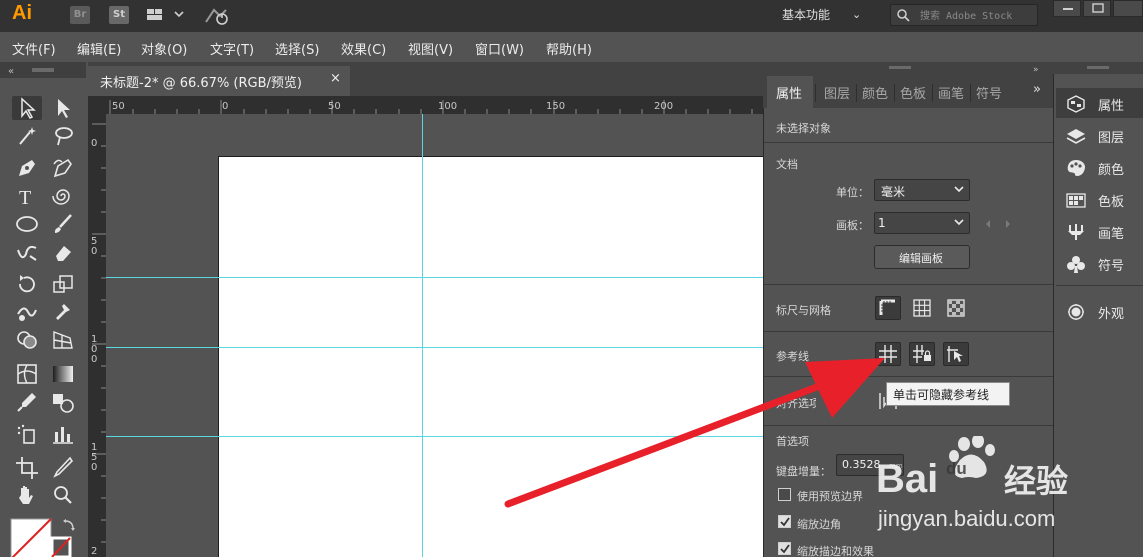  Describe the element at coordinates (1111, 314) in the screenshot. I see `dock-appearance-label: 外观` at that location.